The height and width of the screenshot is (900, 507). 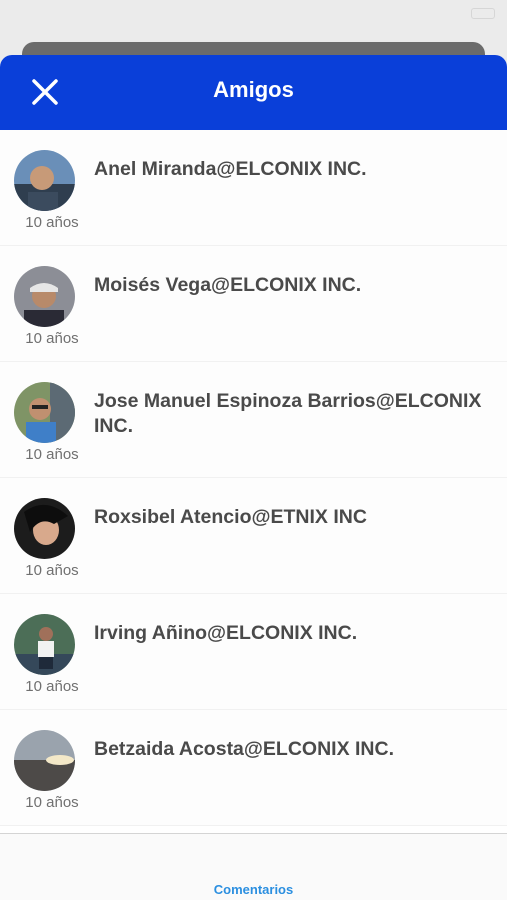 I want to click on friend-row: 10 años Irving Añino@ELCONIX INC., so click(x=253, y=652).